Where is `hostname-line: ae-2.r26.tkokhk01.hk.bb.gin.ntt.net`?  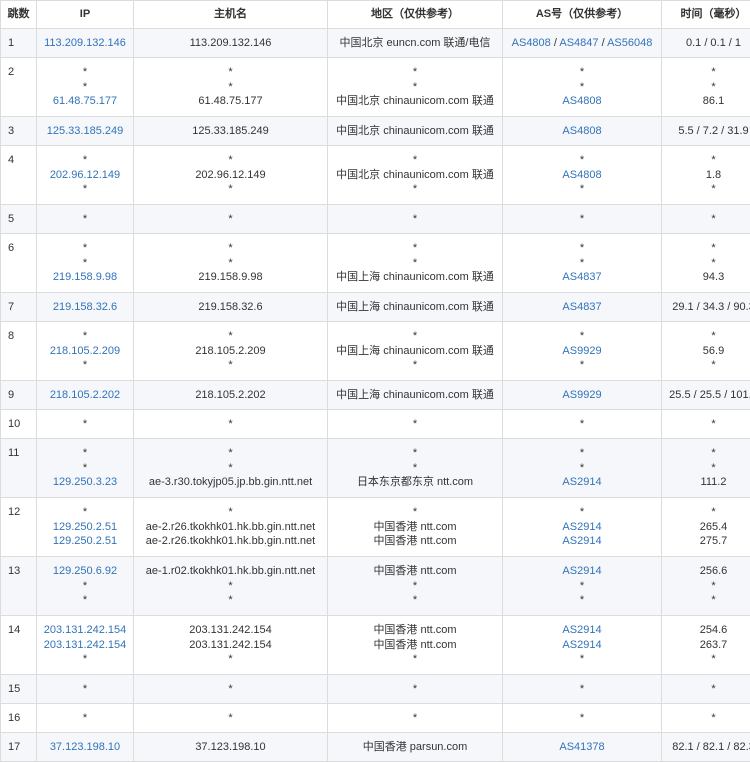 hostname-line: ae-2.r26.tkokhk01.hk.bb.gin.ntt.net is located at coordinates (230, 527).